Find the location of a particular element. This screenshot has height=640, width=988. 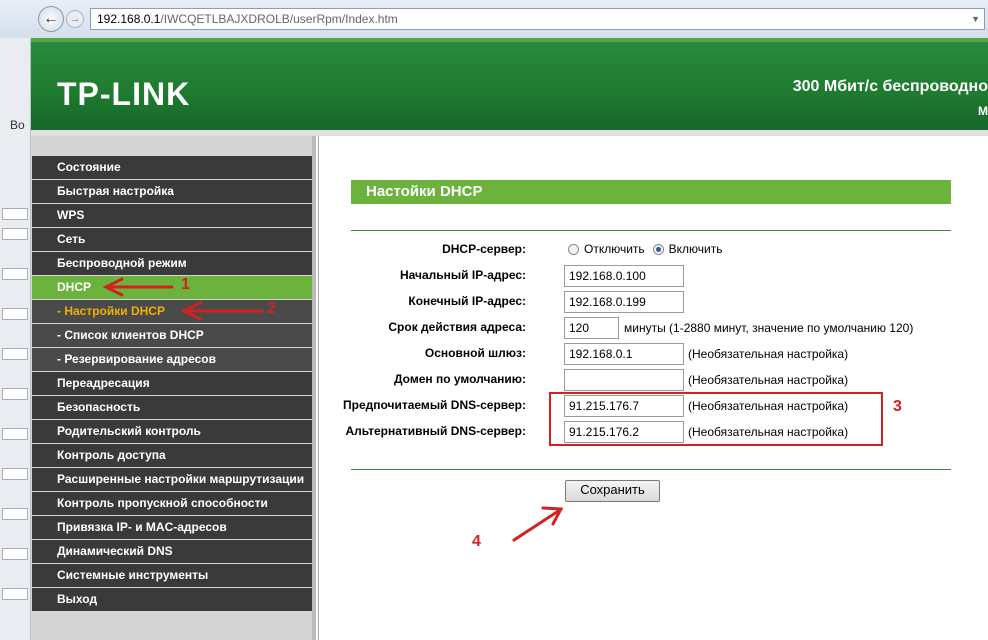

dhcp-server-radio-group: Отключить Включить is located at coordinates (645, 249).